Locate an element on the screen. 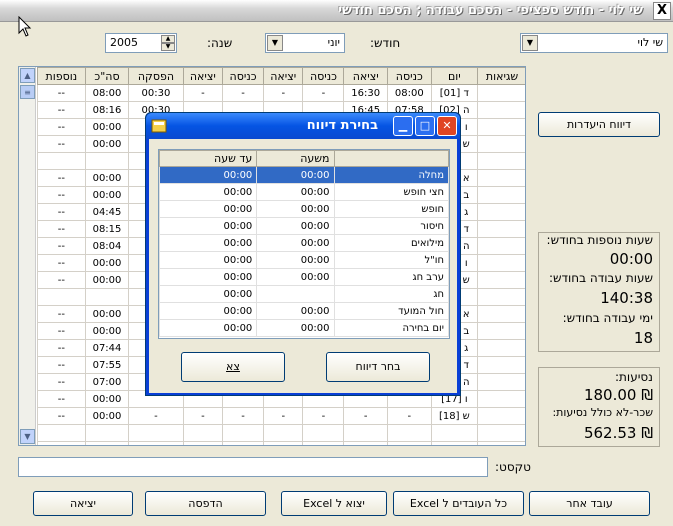  close-window-button: X is located at coordinates (662, 11).